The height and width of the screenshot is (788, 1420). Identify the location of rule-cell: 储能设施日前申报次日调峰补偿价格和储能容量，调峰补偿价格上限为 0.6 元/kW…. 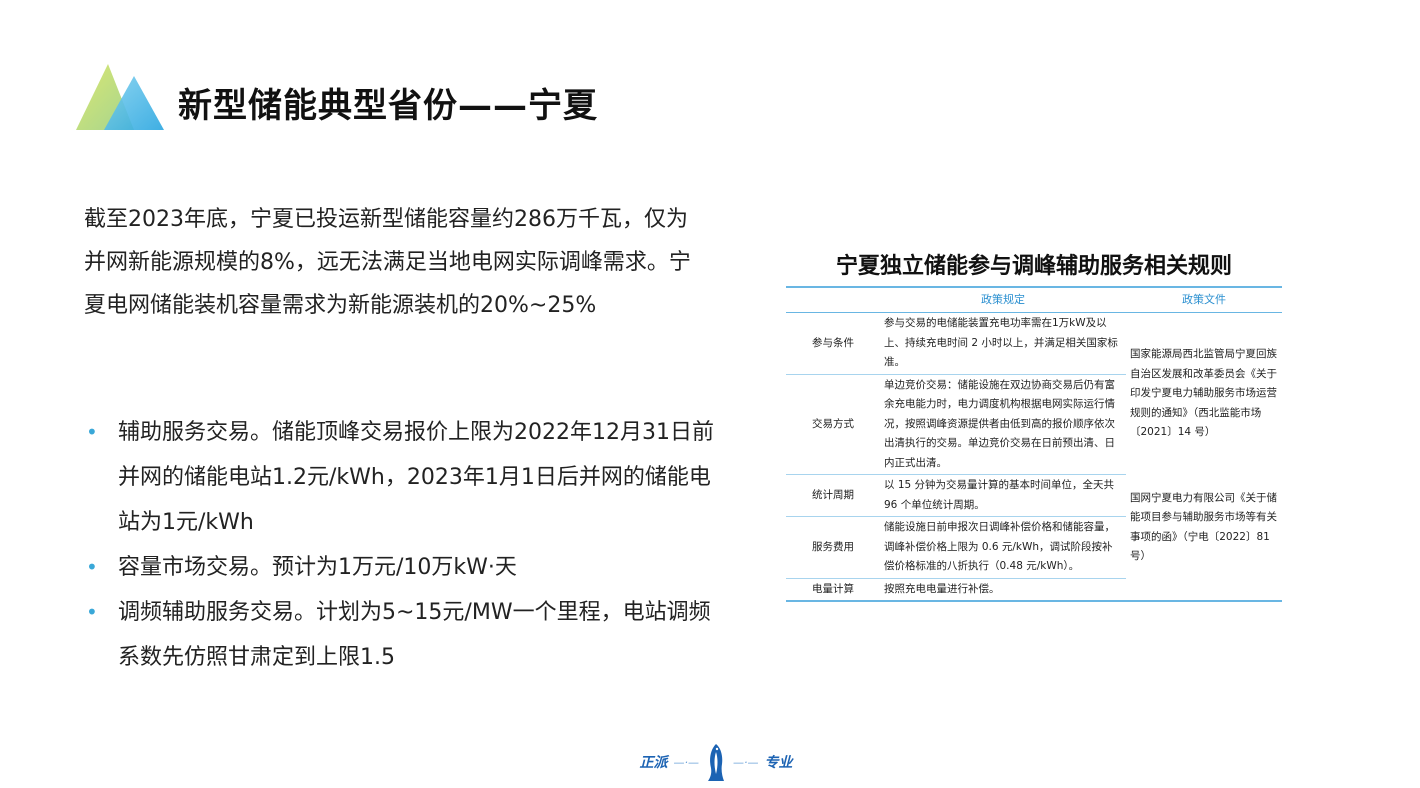
(1003, 547).